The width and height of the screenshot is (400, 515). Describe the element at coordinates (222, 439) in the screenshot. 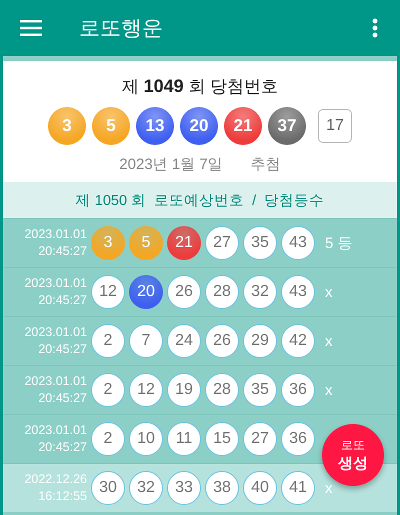

I see `number-ball: 15` at that location.